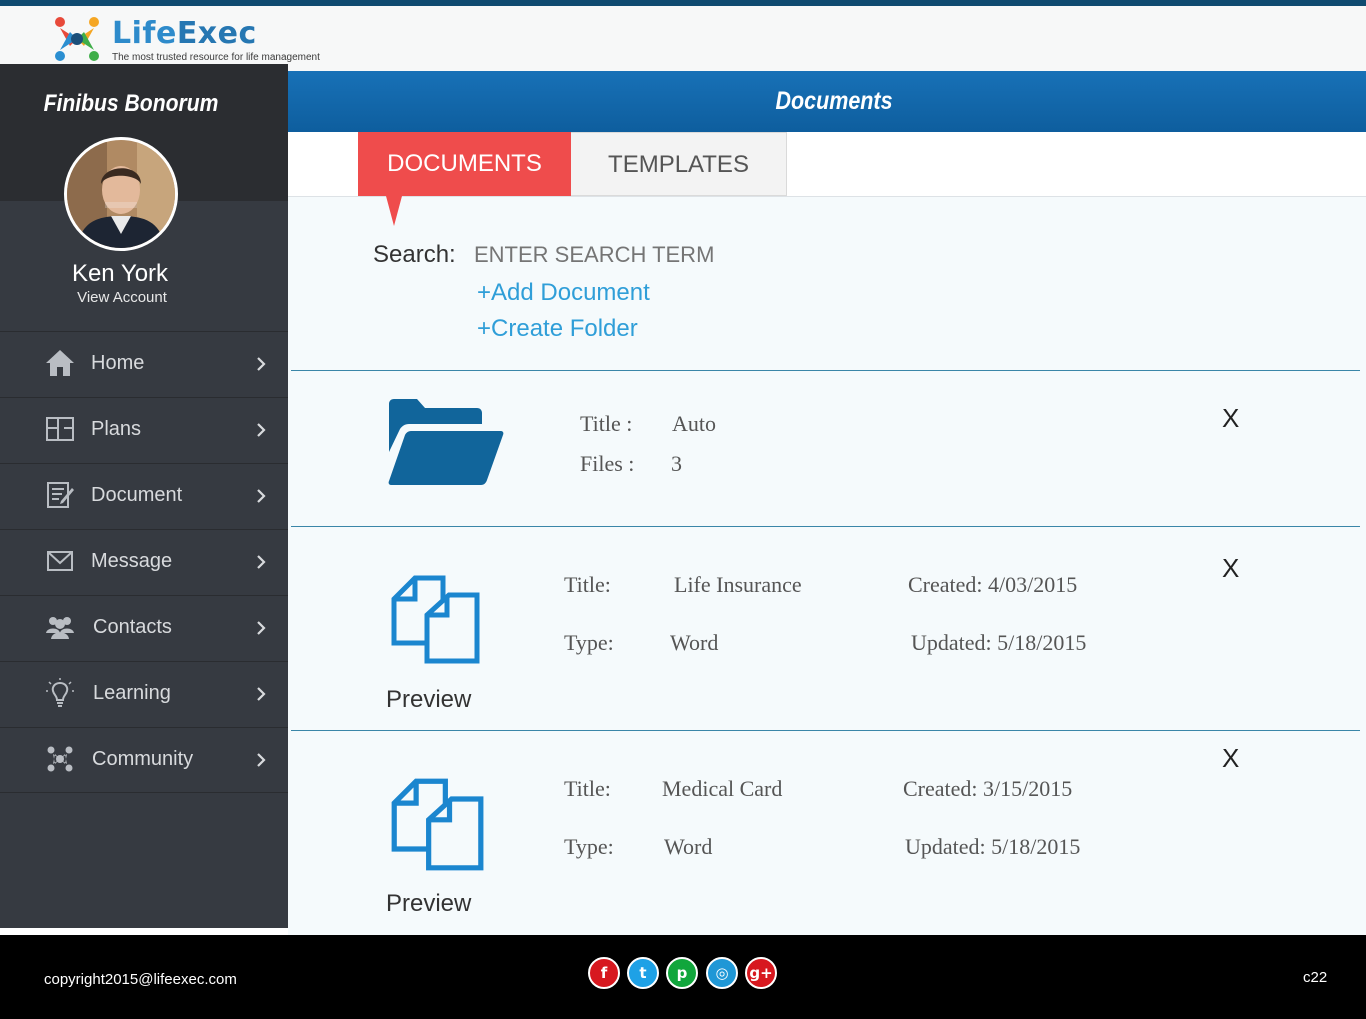  I want to click on search-input, so click(634, 255).